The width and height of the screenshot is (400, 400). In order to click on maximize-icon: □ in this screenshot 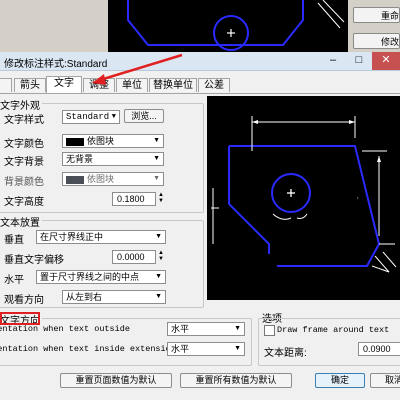, I will do `click(359, 61)`.